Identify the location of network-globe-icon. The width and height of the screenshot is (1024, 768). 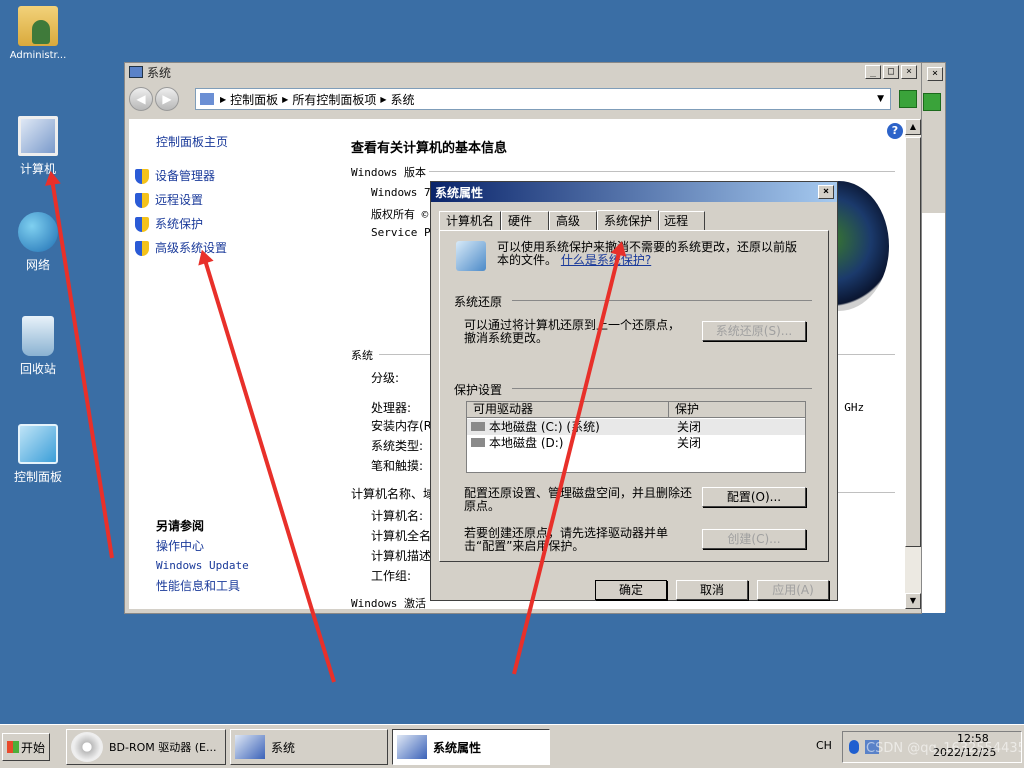
(38, 232).